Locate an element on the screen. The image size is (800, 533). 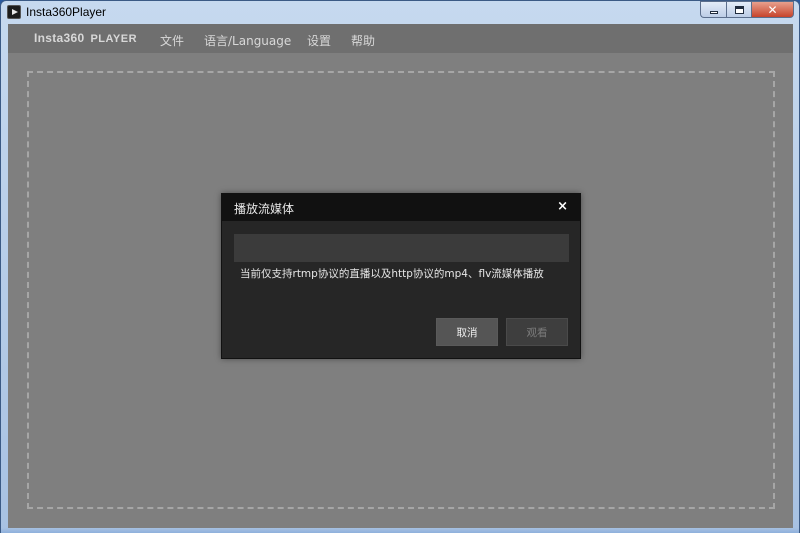
menu-settings: 设置 is located at coordinates (319, 40).